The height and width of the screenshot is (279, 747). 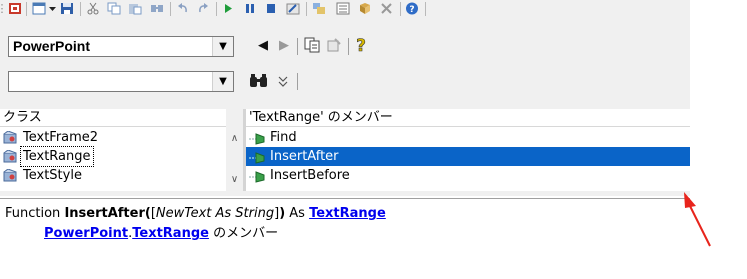 I want to click on object-browser-icon, so click(x=365, y=8).